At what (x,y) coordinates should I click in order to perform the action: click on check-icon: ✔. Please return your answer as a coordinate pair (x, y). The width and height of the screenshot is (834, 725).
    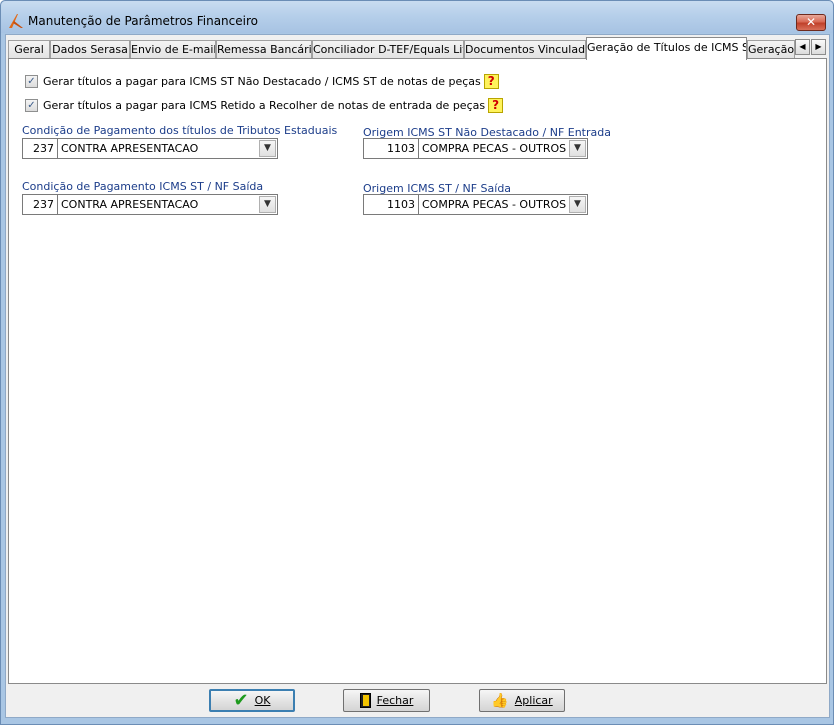
    Looking at the image, I should click on (241, 700).